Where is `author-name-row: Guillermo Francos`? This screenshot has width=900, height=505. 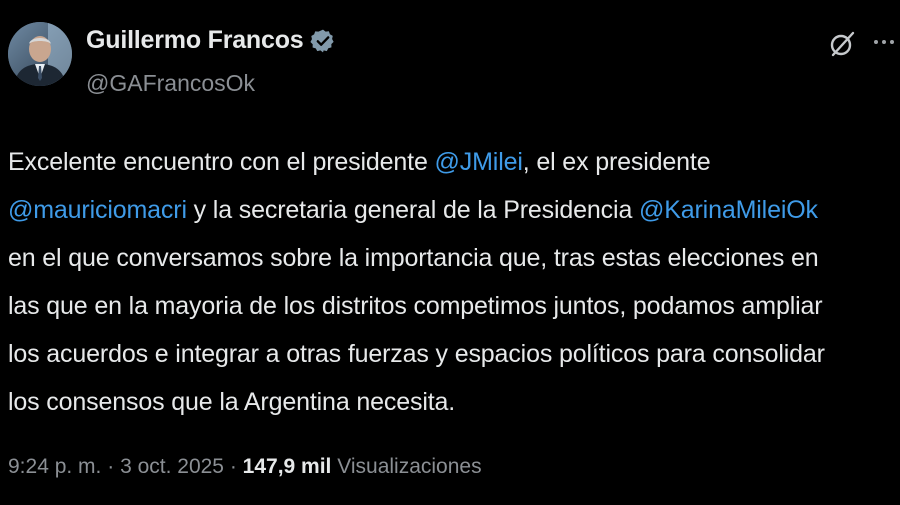
author-name-row: Guillermo Francos is located at coordinates (211, 40).